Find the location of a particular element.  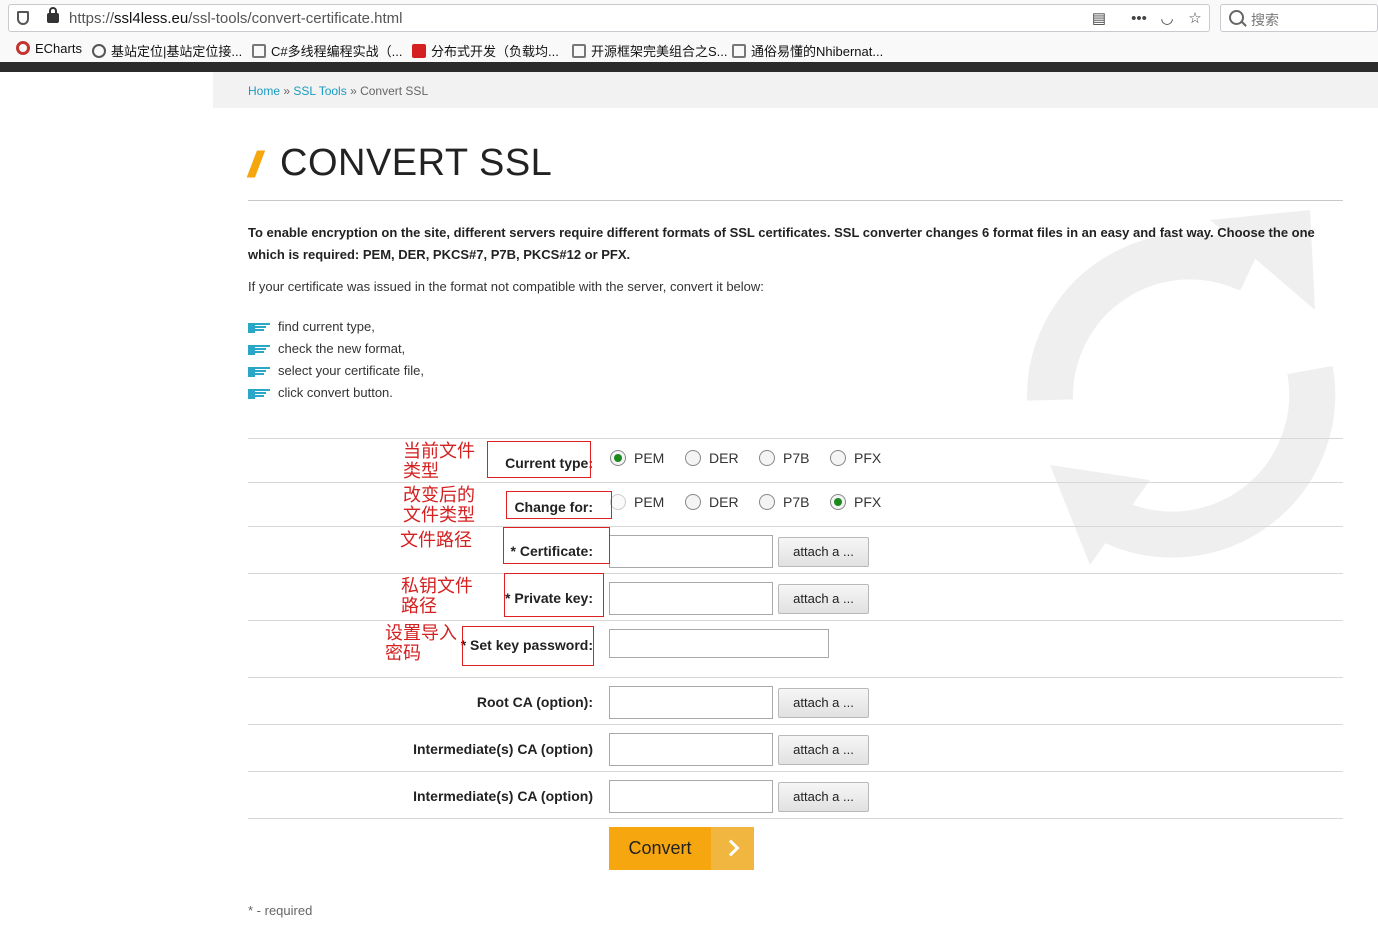

breadcrumb-ssl-tools: SSL Tools is located at coordinates (319, 91).